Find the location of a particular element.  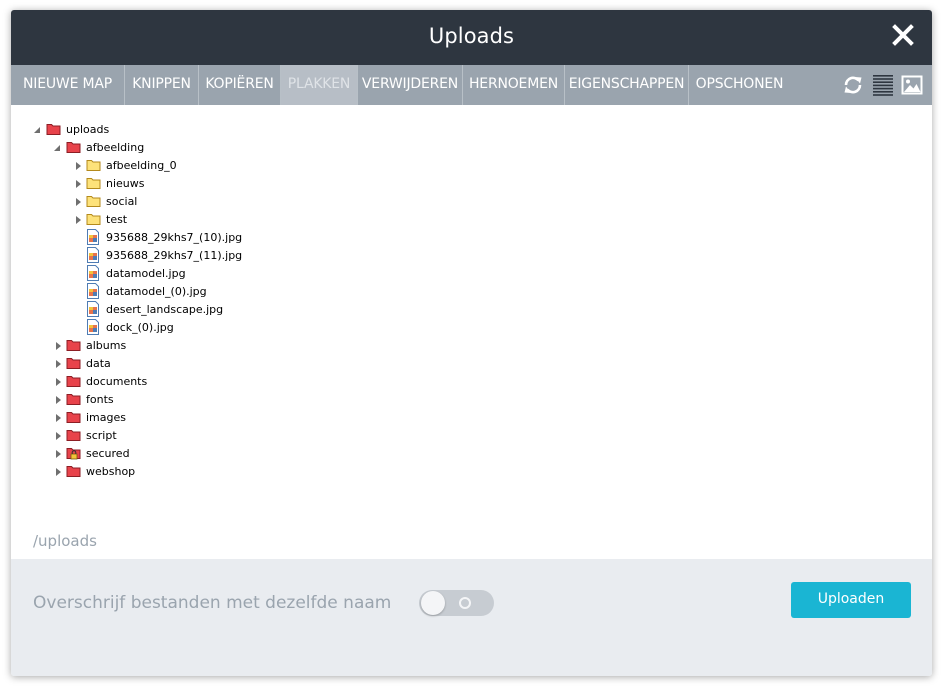

tree-label: social is located at coordinates (122, 201).